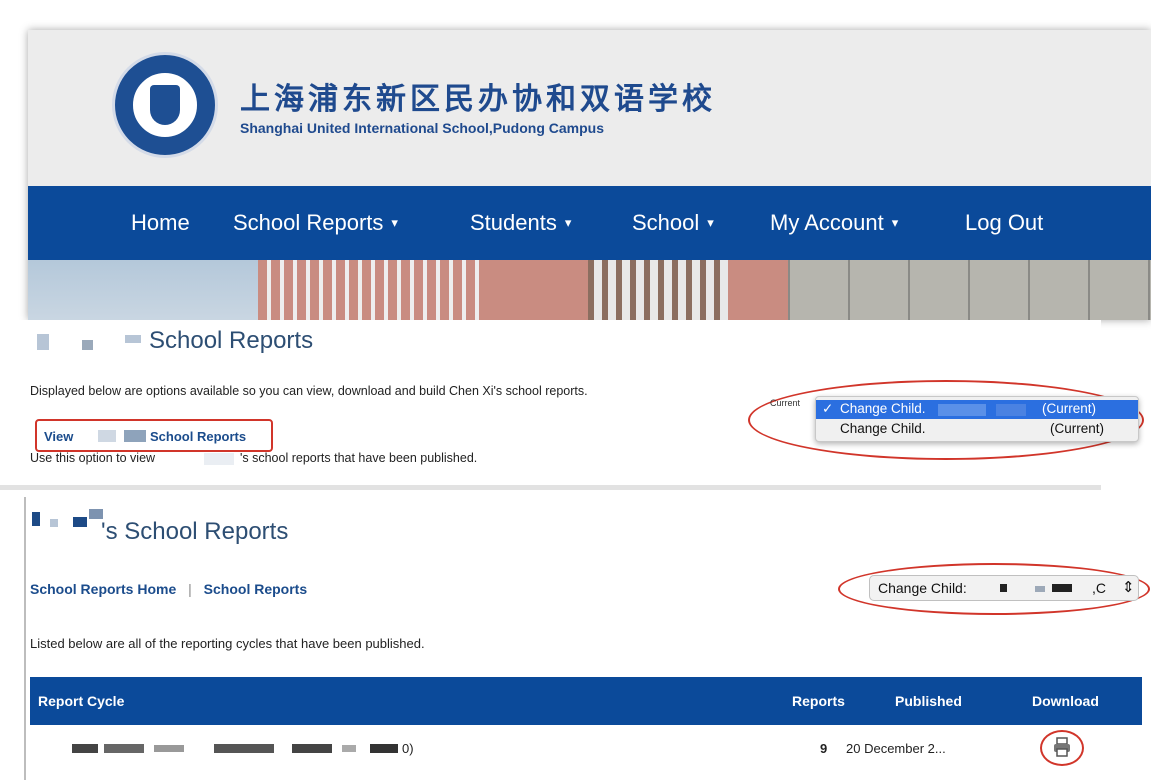 Image resolution: width=1151 pixels, height=780 pixels. What do you see at coordinates (828, 408) in the screenshot?
I see `checkmark-icon: ✓` at bounding box center [828, 408].